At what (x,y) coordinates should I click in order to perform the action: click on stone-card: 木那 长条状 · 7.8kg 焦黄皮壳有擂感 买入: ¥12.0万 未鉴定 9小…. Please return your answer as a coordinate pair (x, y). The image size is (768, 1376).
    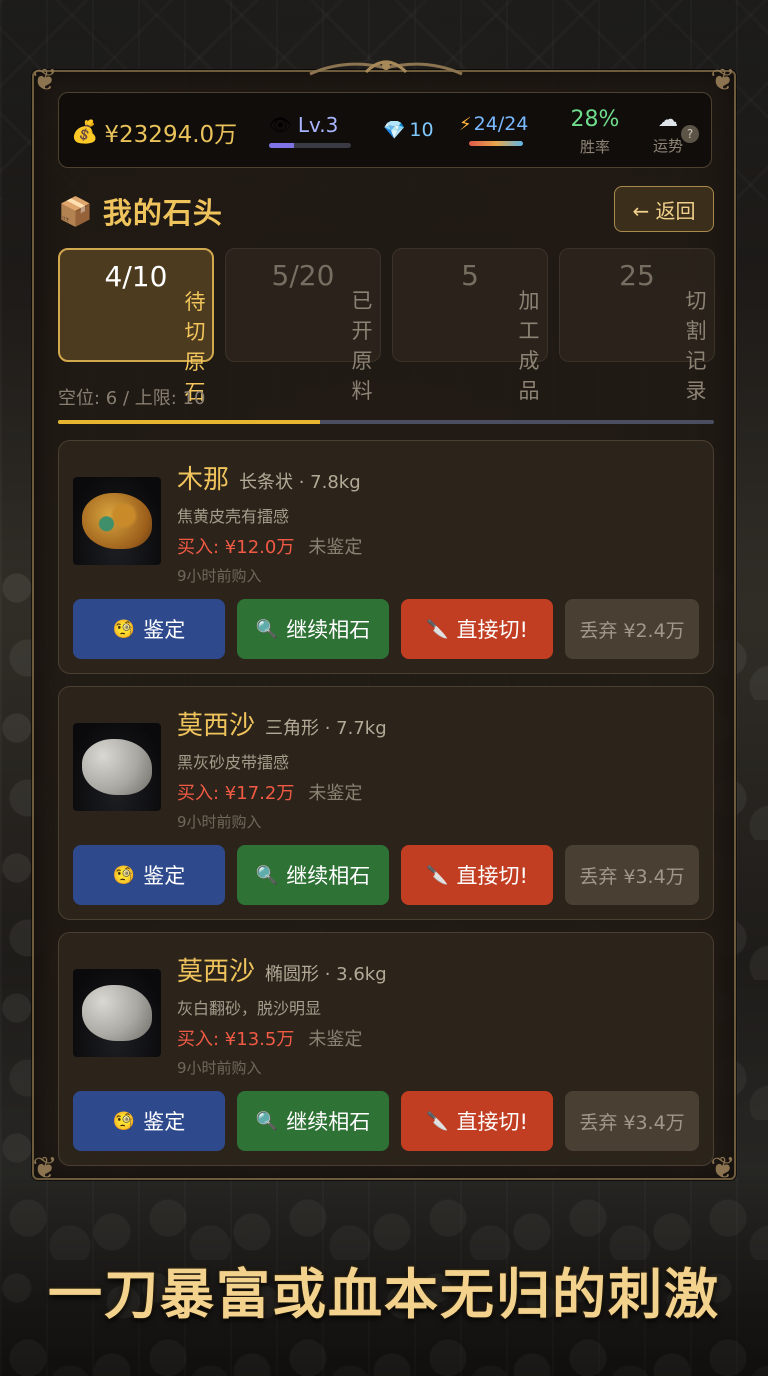
    Looking at the image, I should click on (386, 557).